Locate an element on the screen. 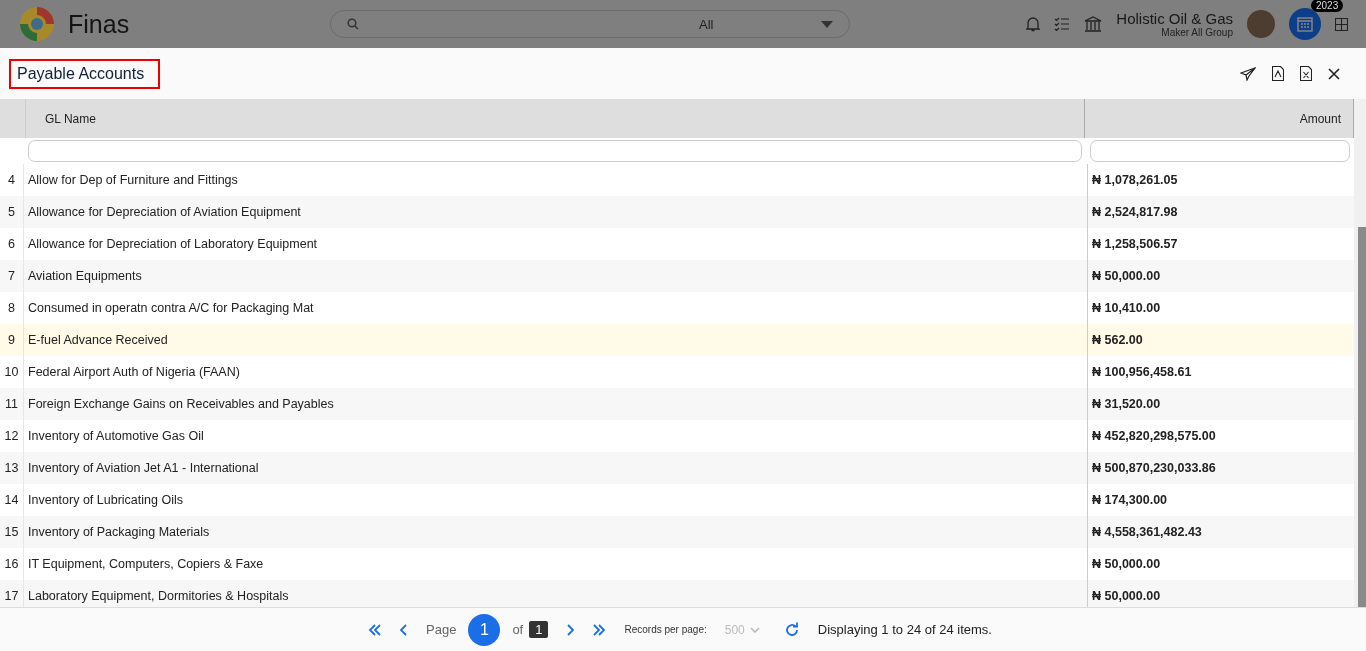 Image resolution: width=1366 pixels, height=651 pixels. company-group: Maker All Group is located at coordinates (1197, 32).